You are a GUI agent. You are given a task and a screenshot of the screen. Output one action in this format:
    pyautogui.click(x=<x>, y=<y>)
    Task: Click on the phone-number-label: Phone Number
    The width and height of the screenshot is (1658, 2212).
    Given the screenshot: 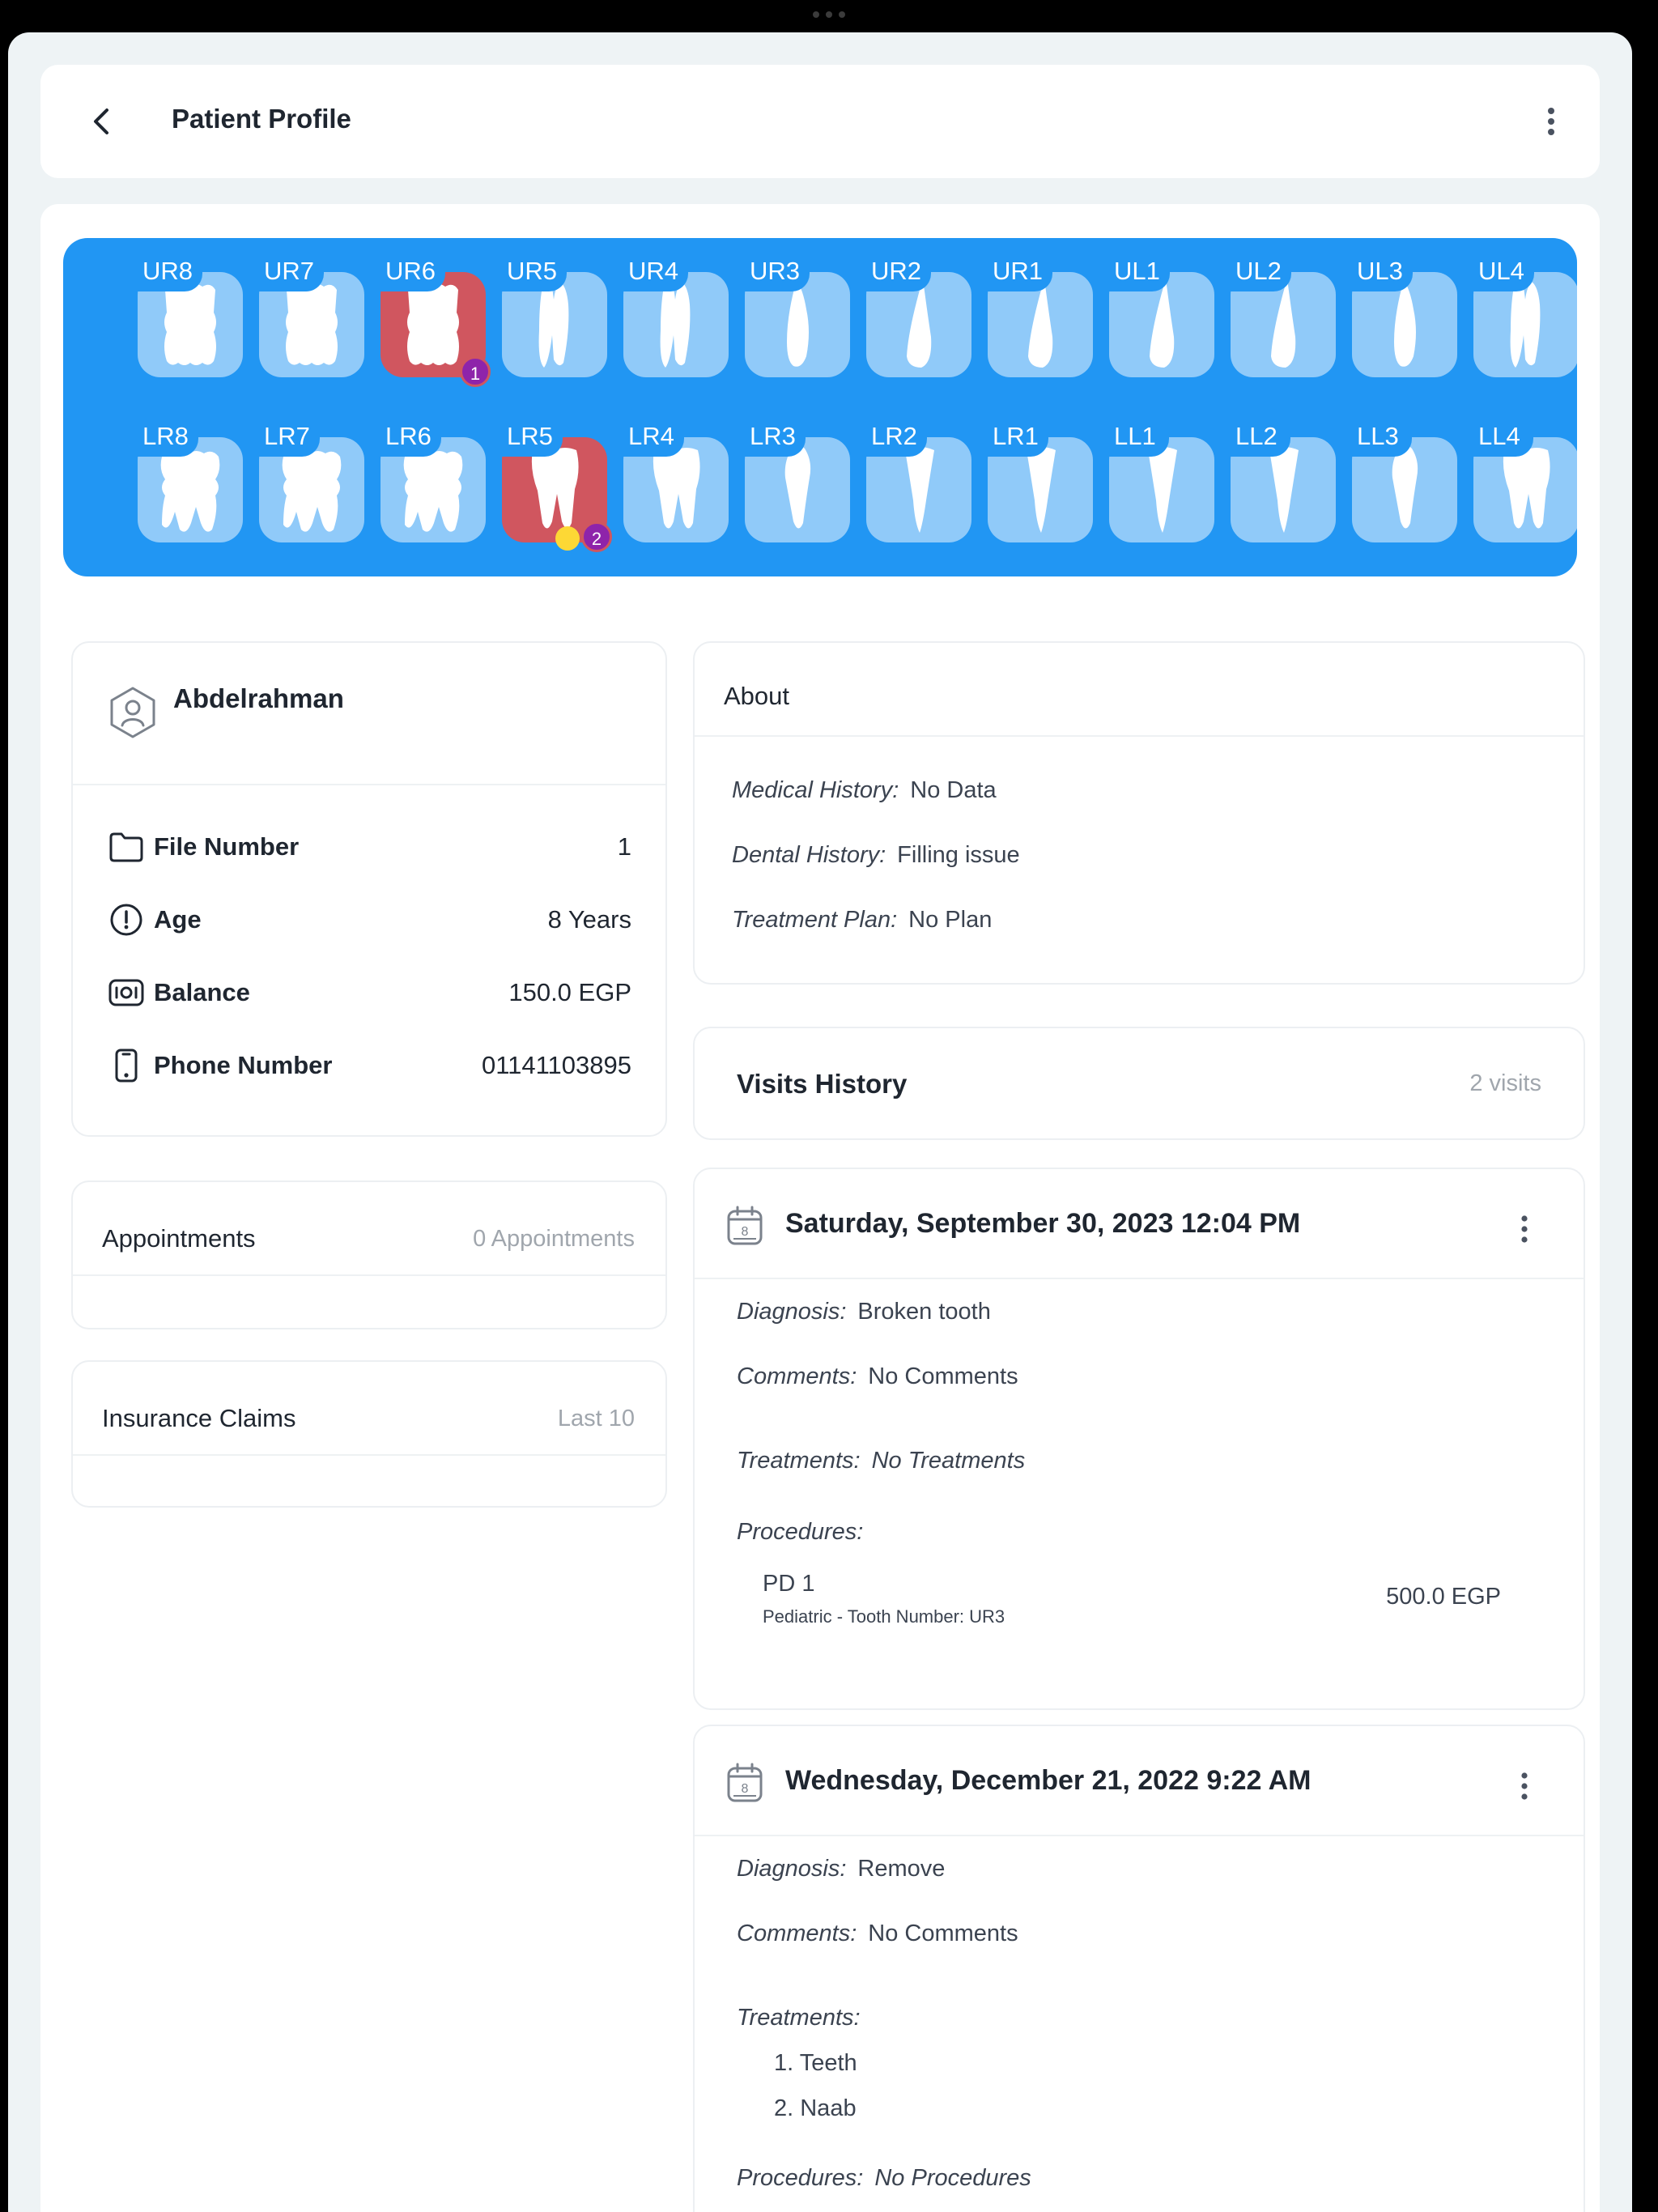 What is the action you would take?
    pyautogui.click(x=243, y=1065)
    